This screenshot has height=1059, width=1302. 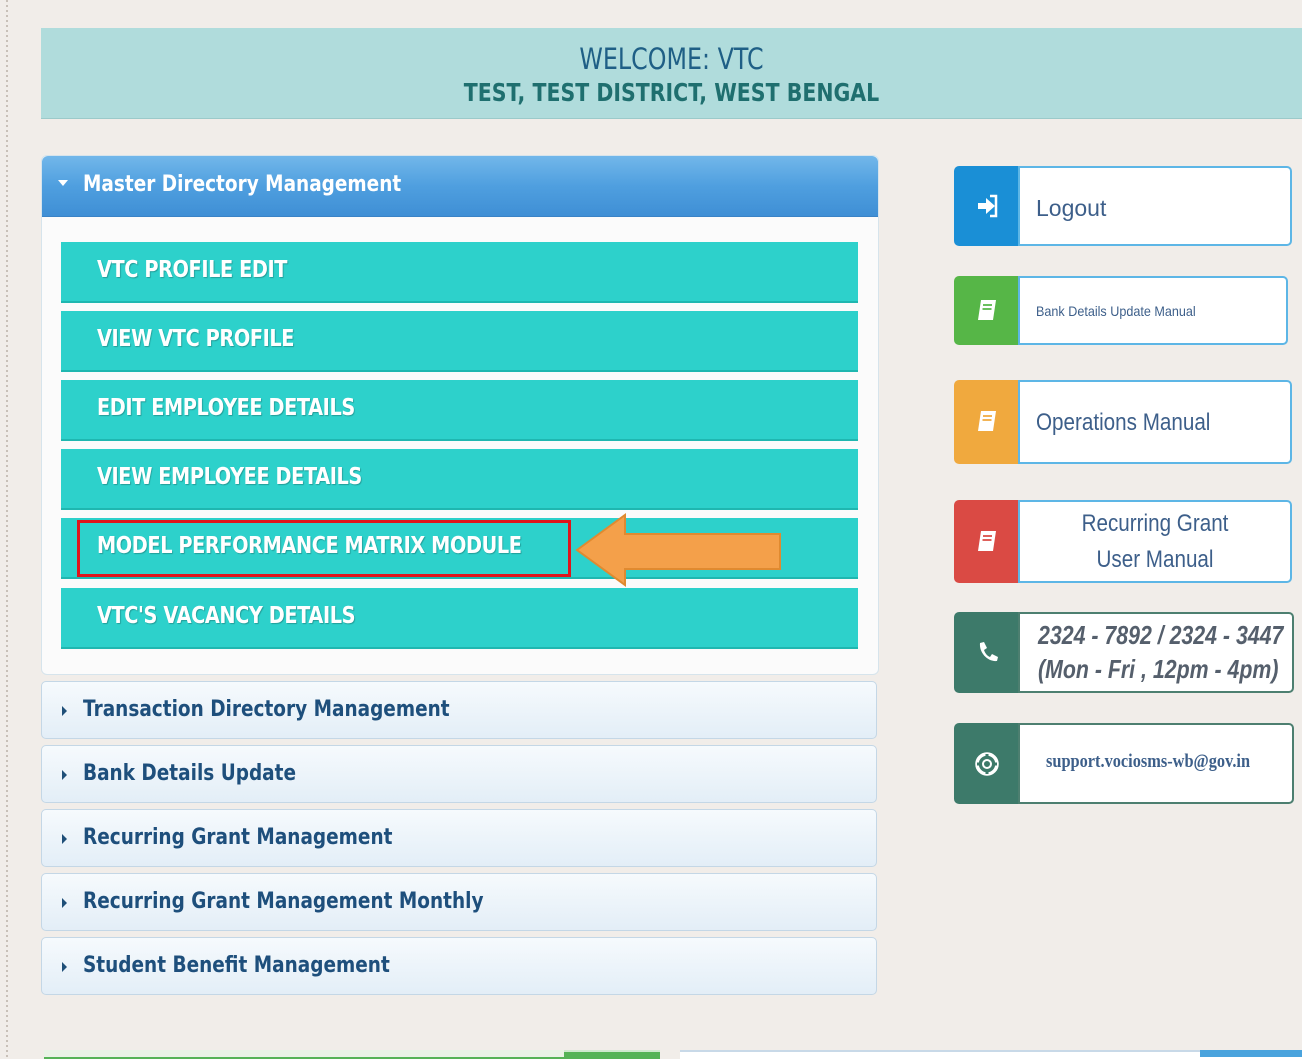 I want to click on operations-manual-label: Operations Manual, so click(x=1123, y=422).